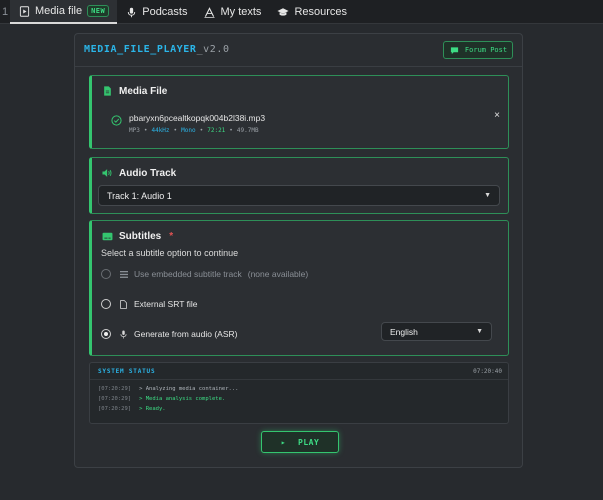 The height and width of the screenshot is (500, 603). I want to click on external-srt-radio, so click(106, 304).